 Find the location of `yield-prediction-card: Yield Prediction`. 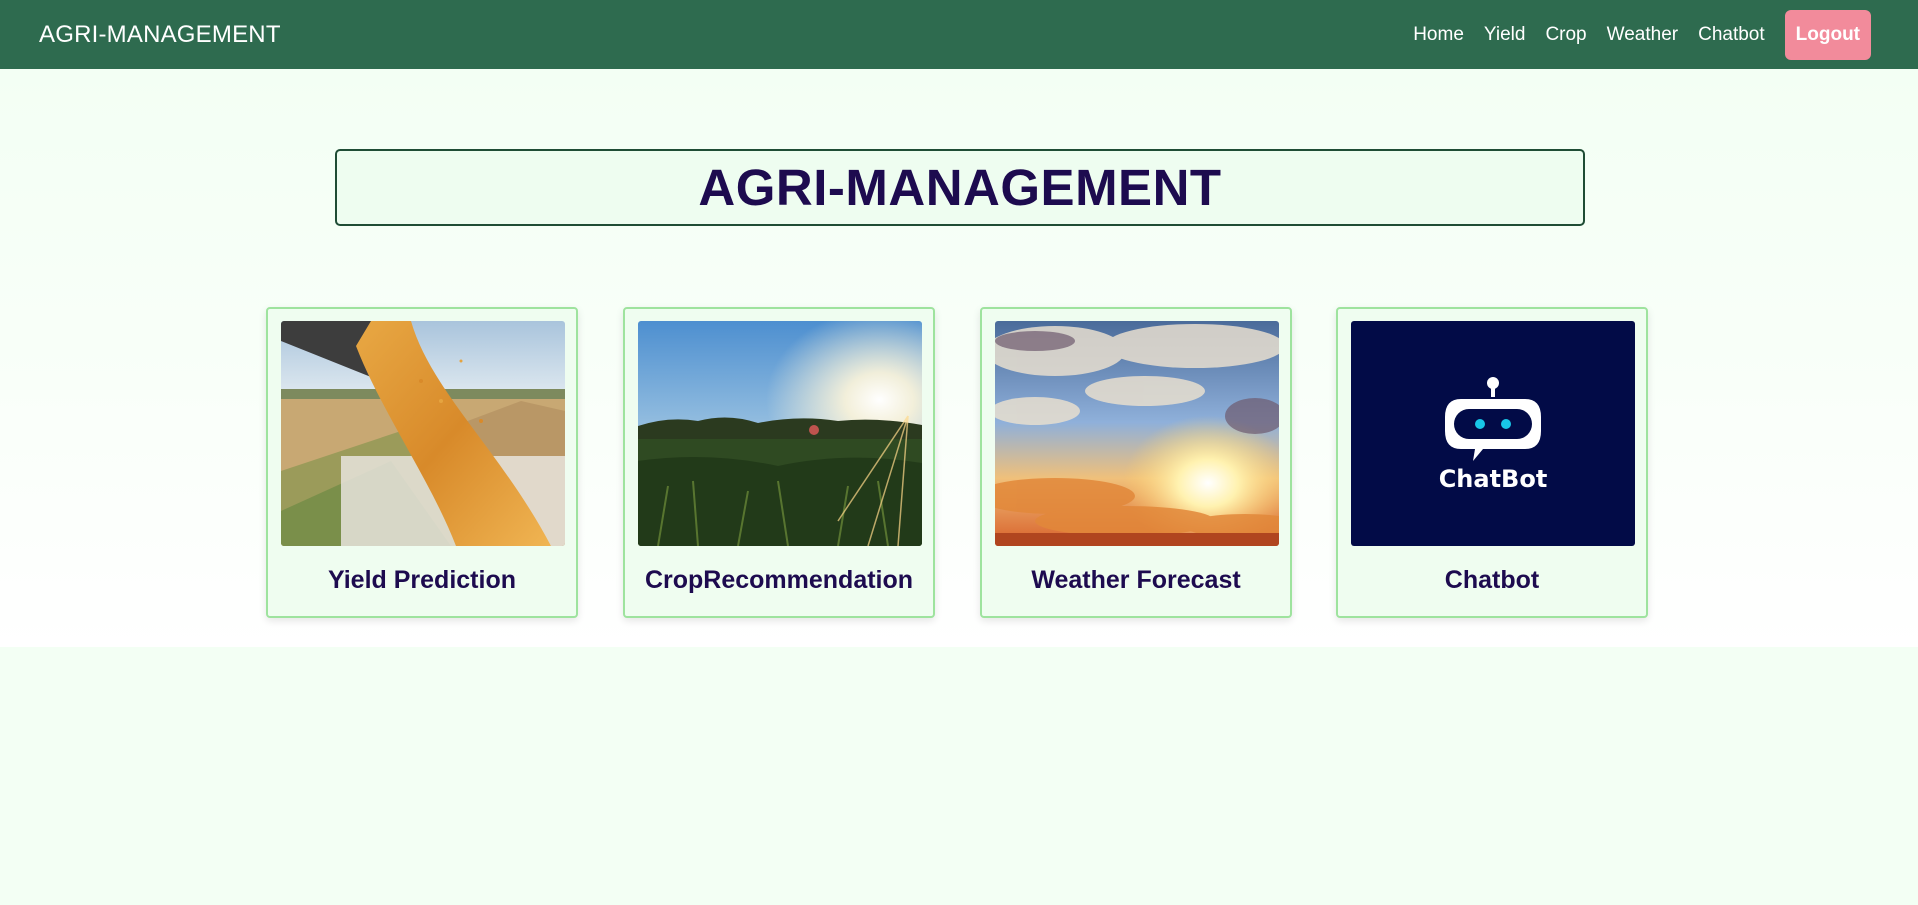

yield-prediction-card: Yield Prediction is located at coordinates (422, 462).